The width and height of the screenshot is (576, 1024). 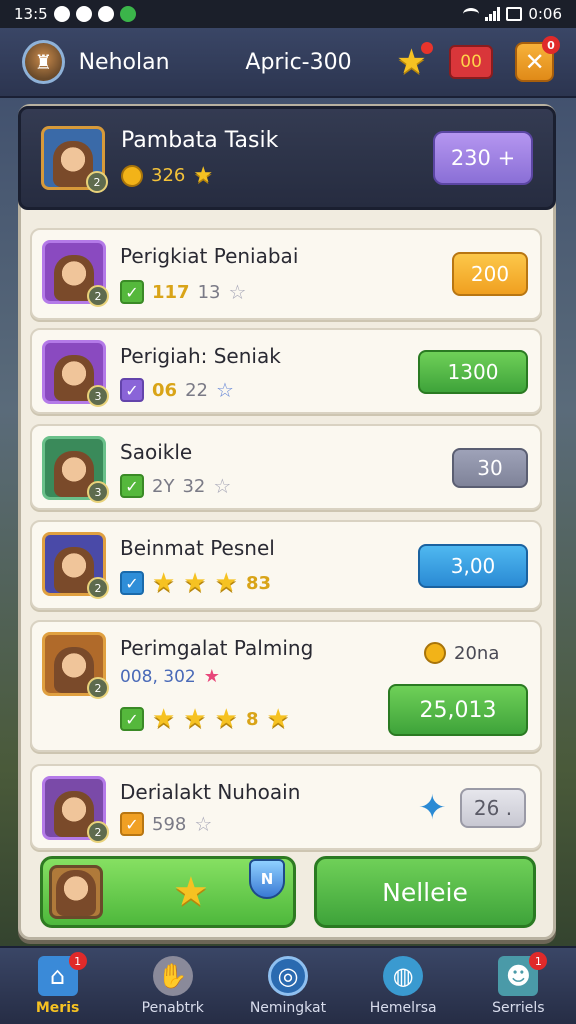 I want to click on nav-label: Nemingkat, so click(x=288, y=1008).